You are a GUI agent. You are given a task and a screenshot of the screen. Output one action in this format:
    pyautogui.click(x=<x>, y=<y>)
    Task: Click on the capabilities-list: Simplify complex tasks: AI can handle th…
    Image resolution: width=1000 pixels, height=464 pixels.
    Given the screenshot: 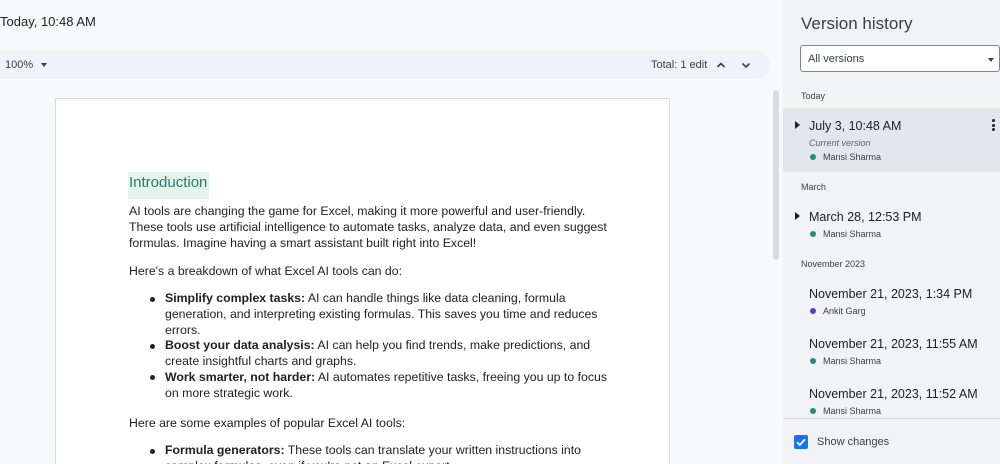 What is the action you would take?
    pyautogui.click(x=383, y=346)
    